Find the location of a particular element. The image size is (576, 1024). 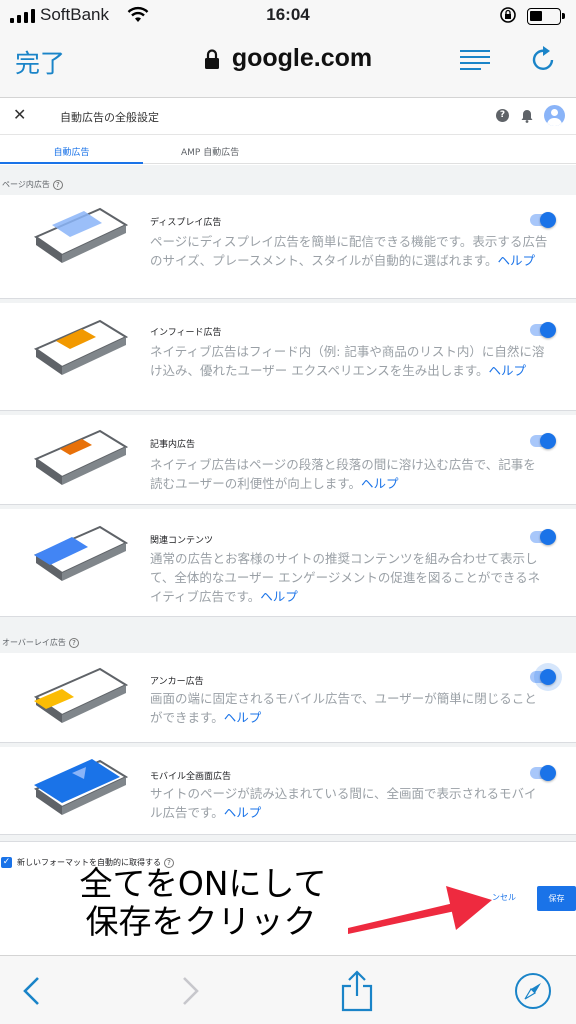

format-title: モバイル全画面広告 is located at coordinates (191, 777).